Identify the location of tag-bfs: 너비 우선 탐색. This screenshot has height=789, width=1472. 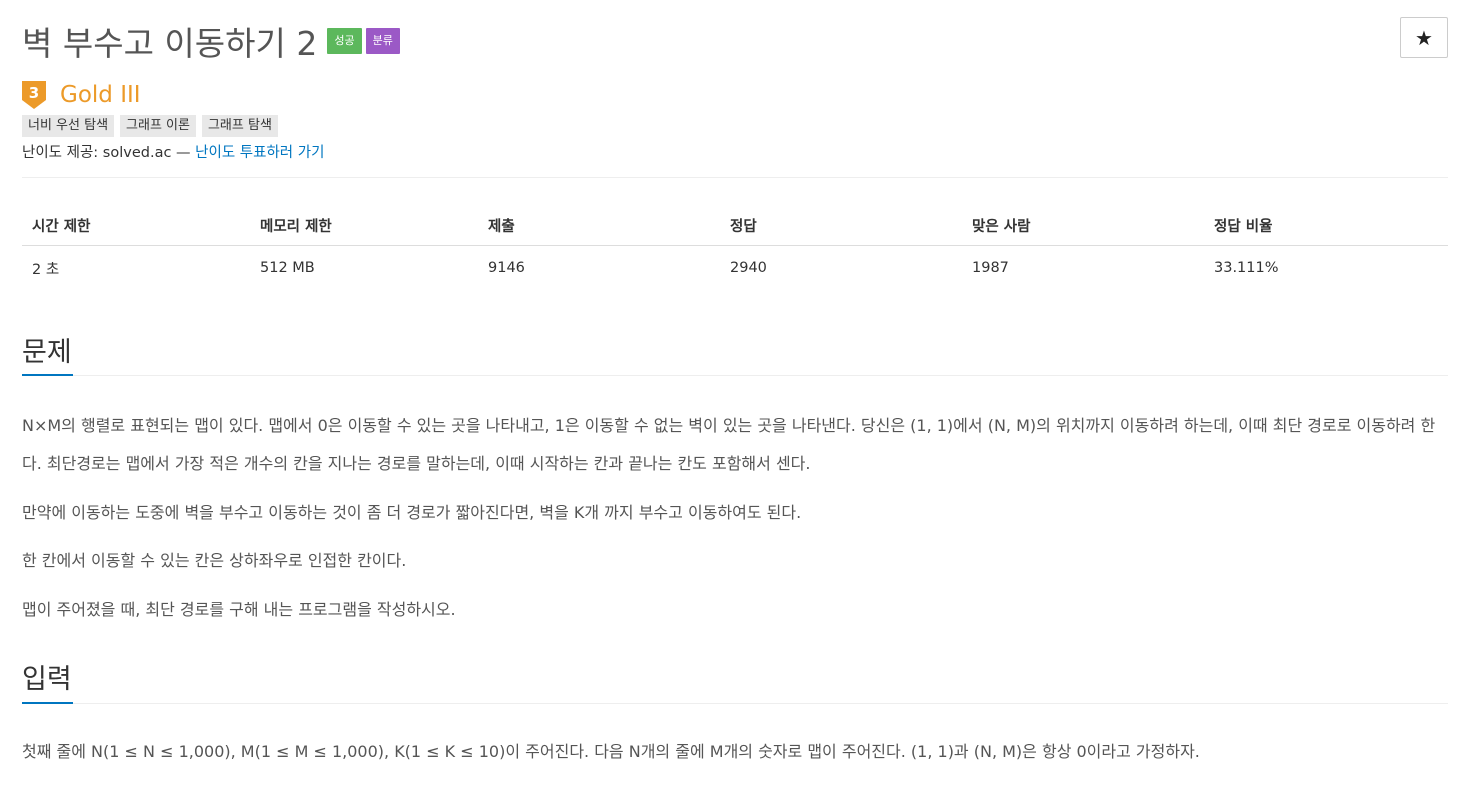
(68, 126).